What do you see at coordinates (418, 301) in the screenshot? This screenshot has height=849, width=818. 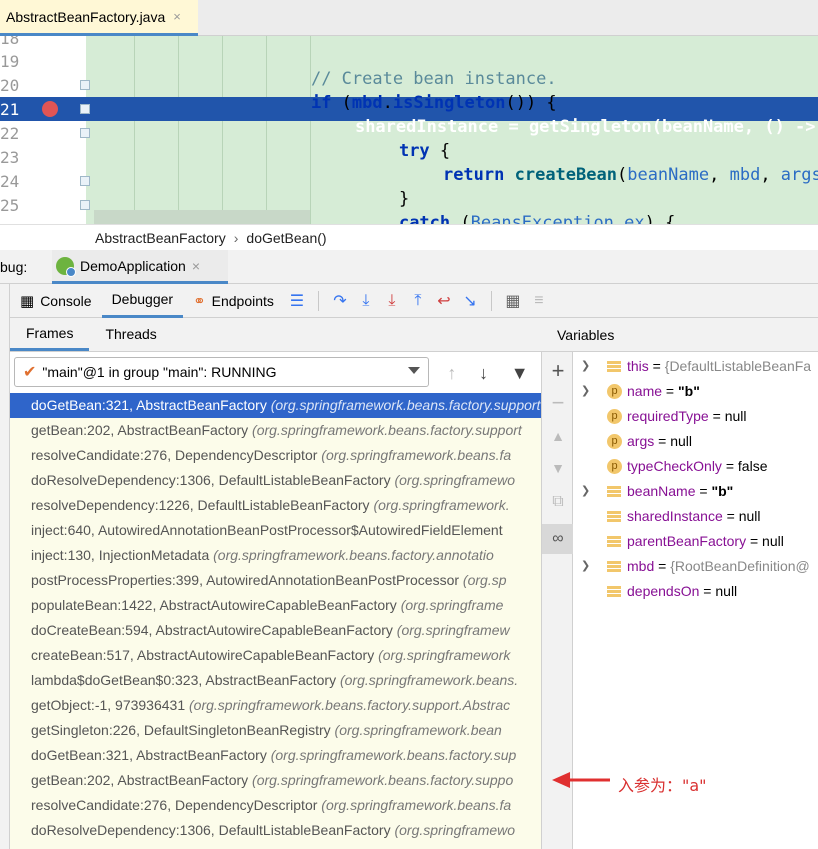 I see `step-out-icon: ⤒` at bounding box center [418, 301].